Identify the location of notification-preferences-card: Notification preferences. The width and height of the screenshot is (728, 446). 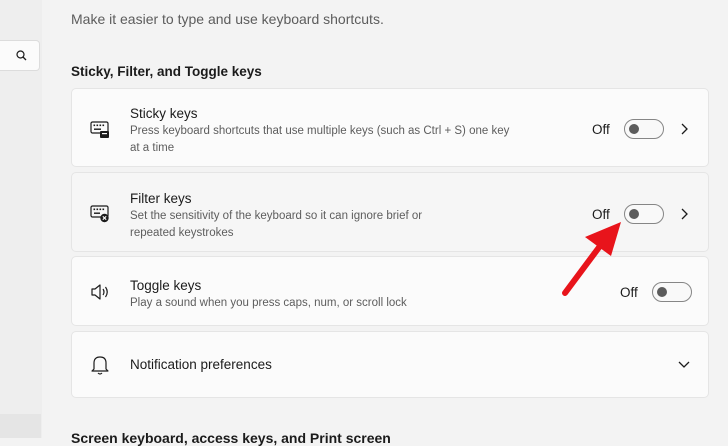
(390, 364).